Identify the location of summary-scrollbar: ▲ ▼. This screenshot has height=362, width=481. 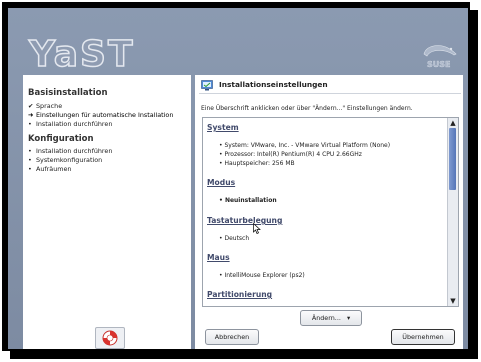
(452, 212).